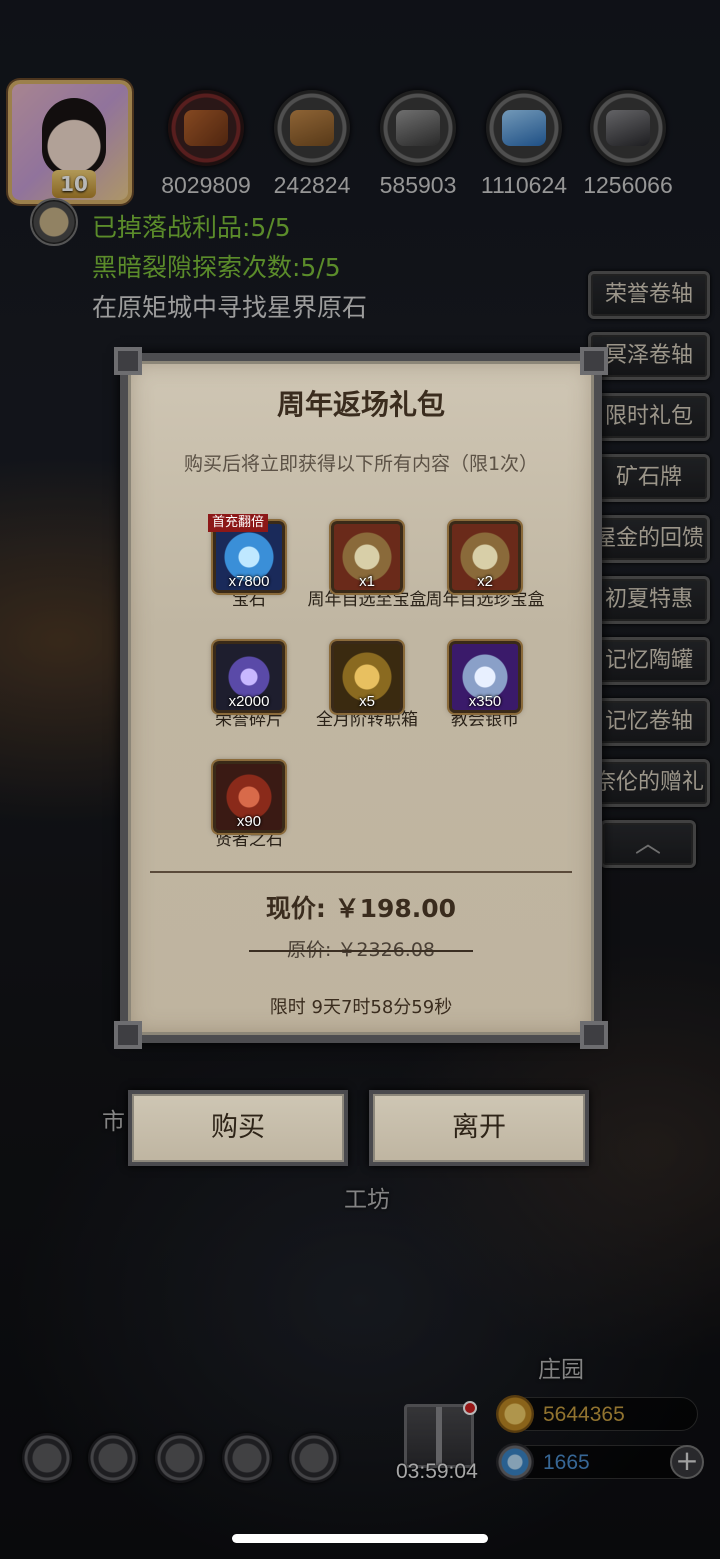  Describe the element at coordinates (367, 701) in the screenshot. I see `reward-count: x5` at that location.